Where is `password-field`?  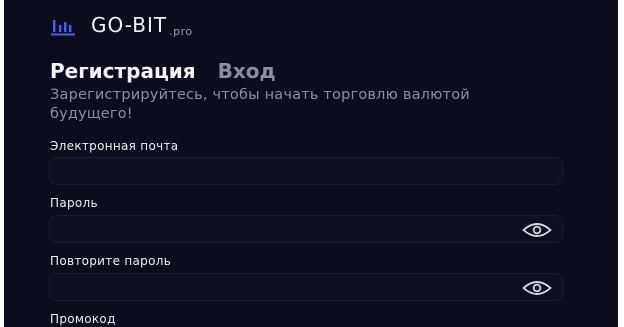
password-field is located at coordinates (306, 229).